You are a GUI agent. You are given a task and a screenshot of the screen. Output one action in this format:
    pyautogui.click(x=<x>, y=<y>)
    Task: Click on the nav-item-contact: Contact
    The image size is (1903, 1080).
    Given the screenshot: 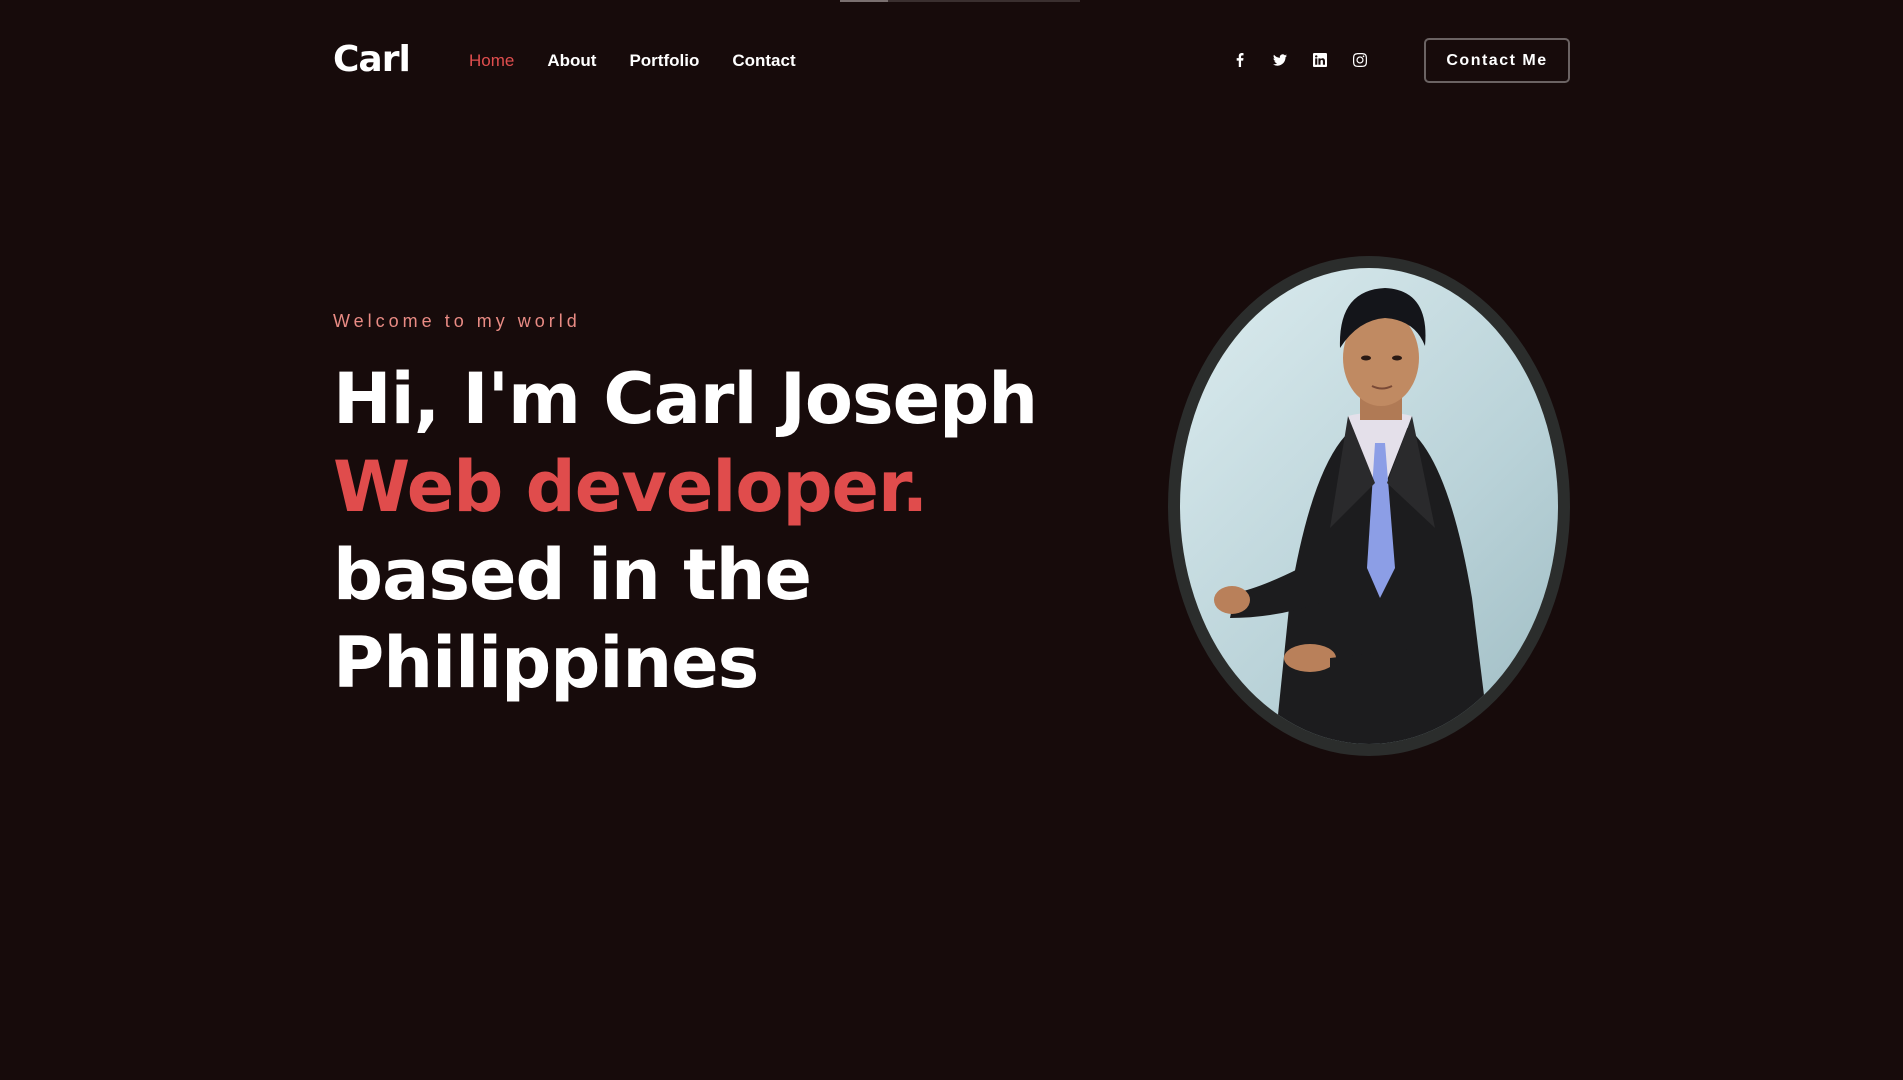 What is the action you would take?
    pyautogui.click(x=763, y=61)
    